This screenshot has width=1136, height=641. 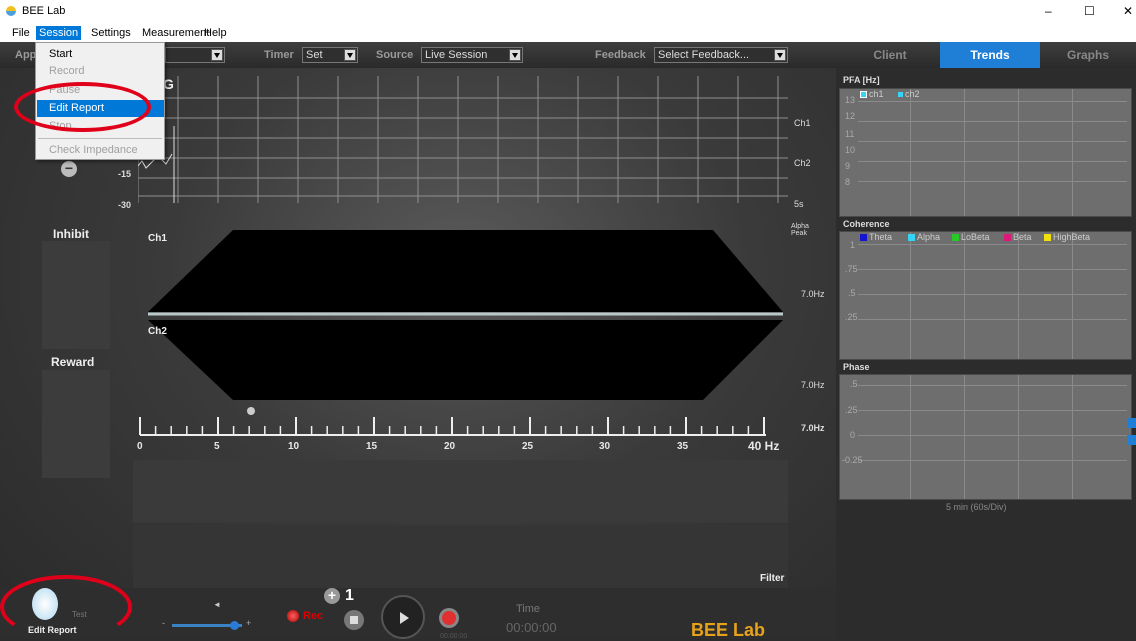 What do you see at coordinates (71, 234) in the screenshot?
I see `inhibit-label: Inhibit` at bounding box center [71, 234].